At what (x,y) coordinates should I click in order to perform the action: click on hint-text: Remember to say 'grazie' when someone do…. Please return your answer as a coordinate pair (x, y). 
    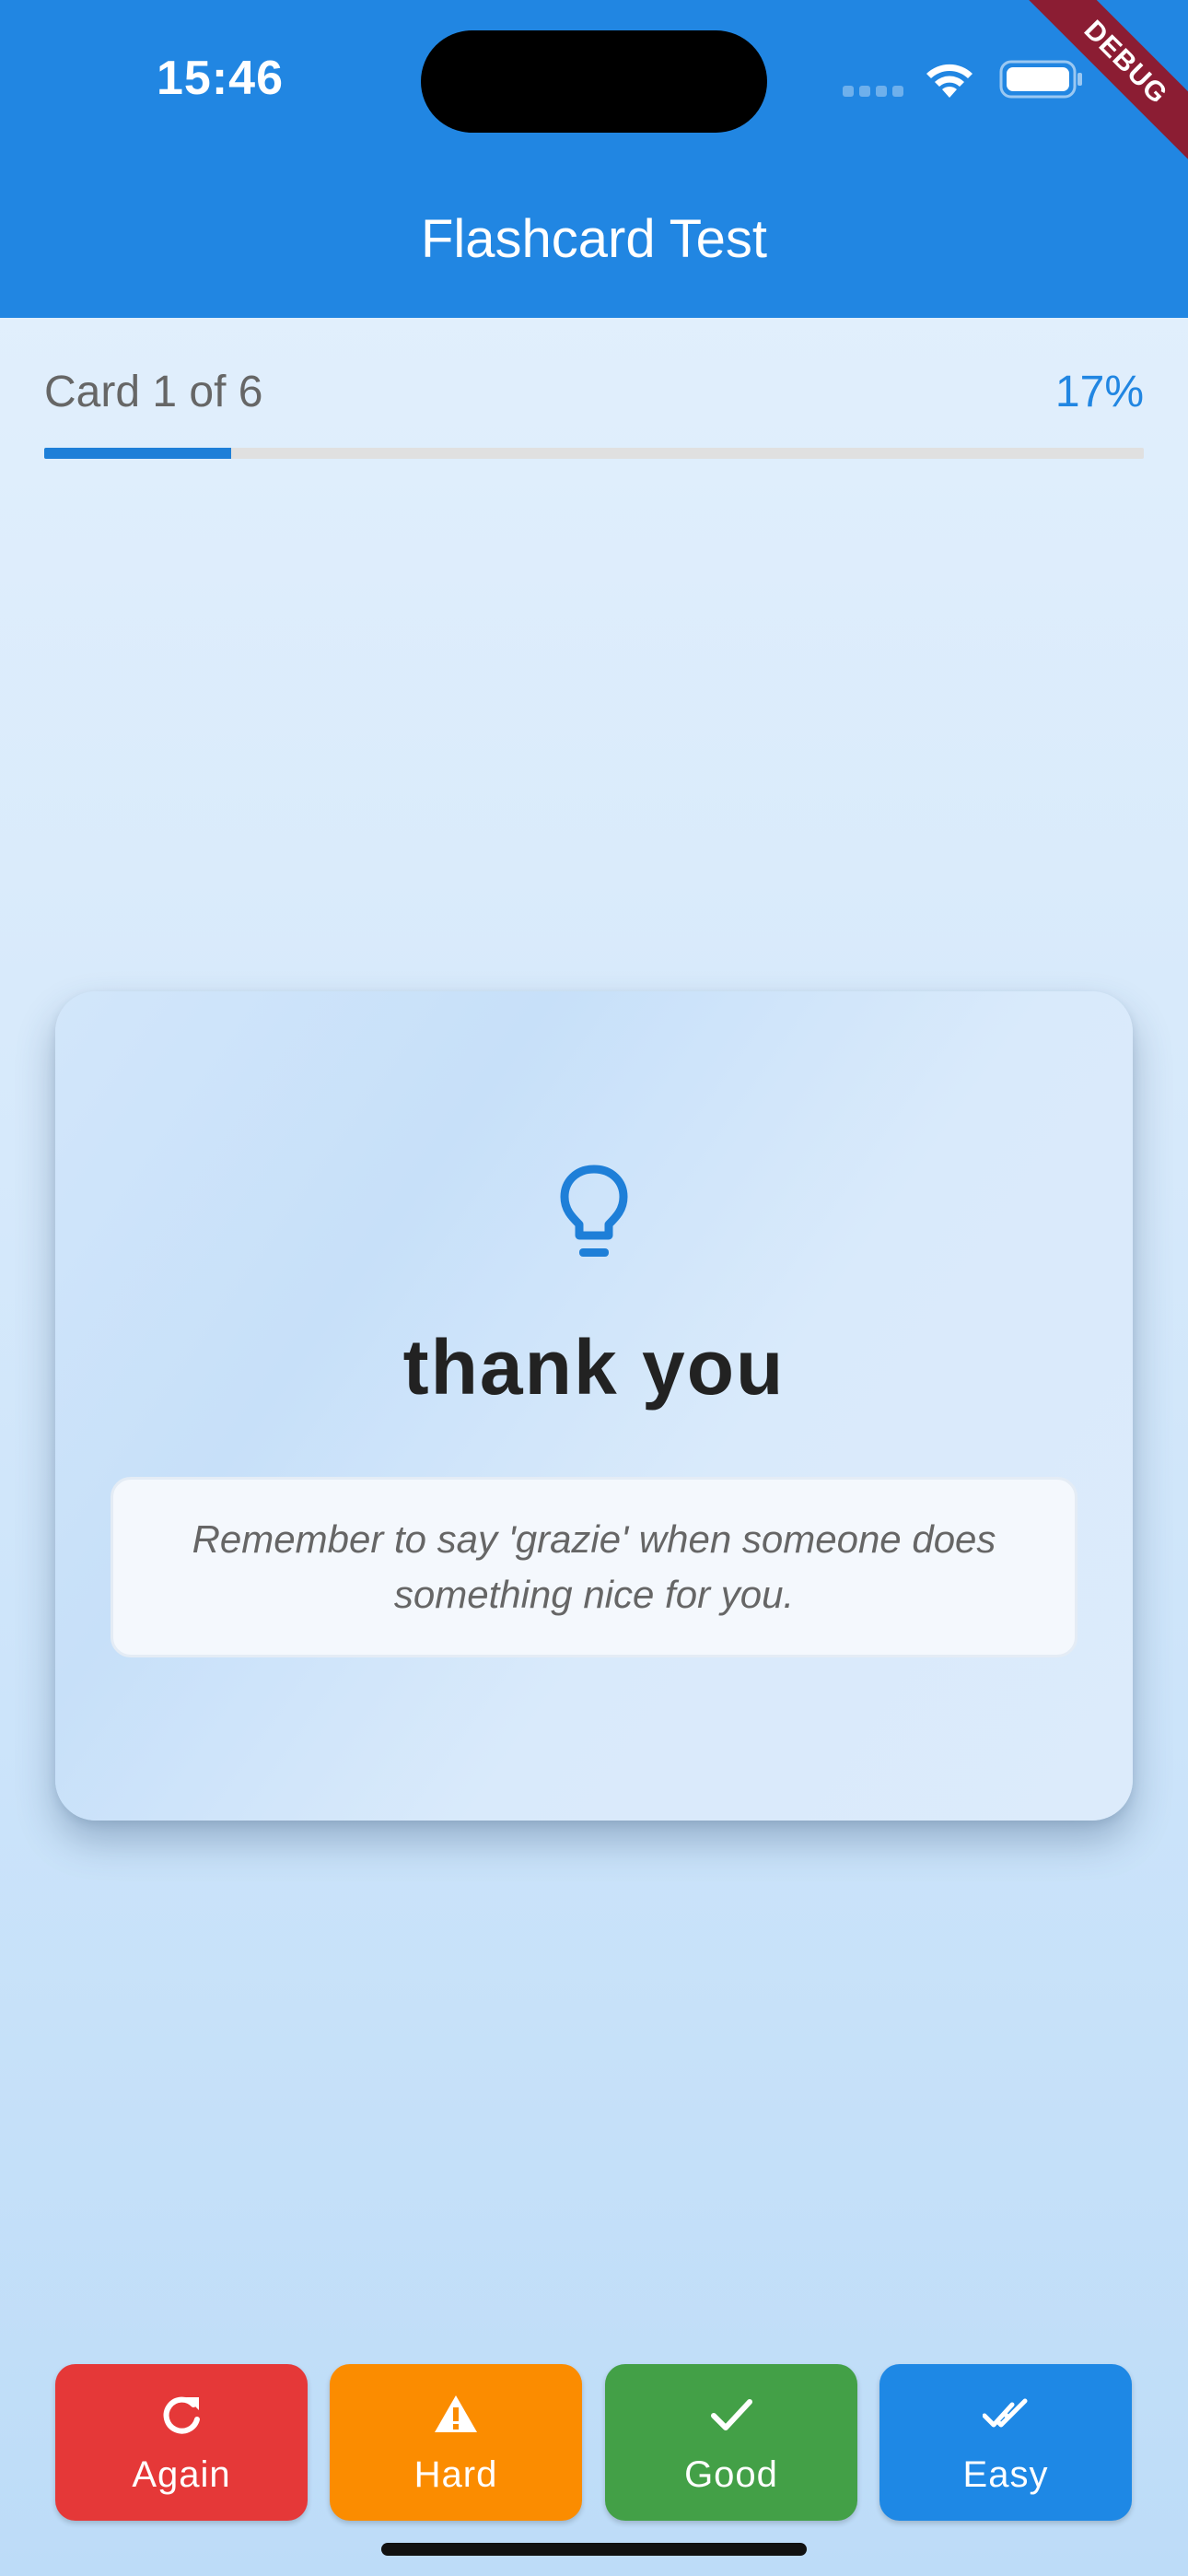
    Looking at the image, I should click on (594, 1566).